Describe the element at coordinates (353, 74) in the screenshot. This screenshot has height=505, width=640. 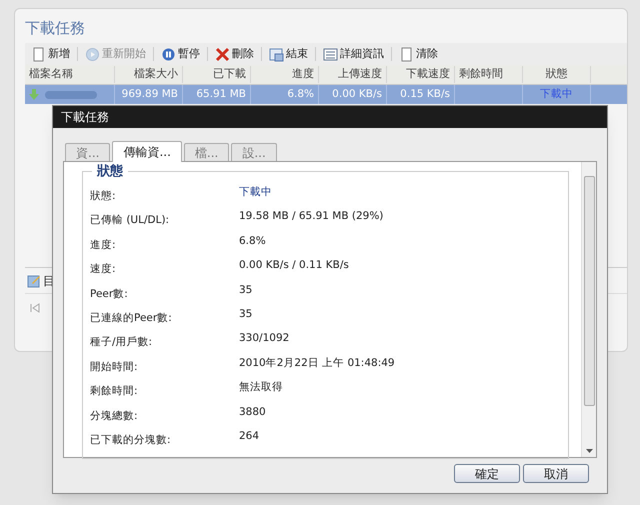
I see `column-header: 上傳速度` at that location.